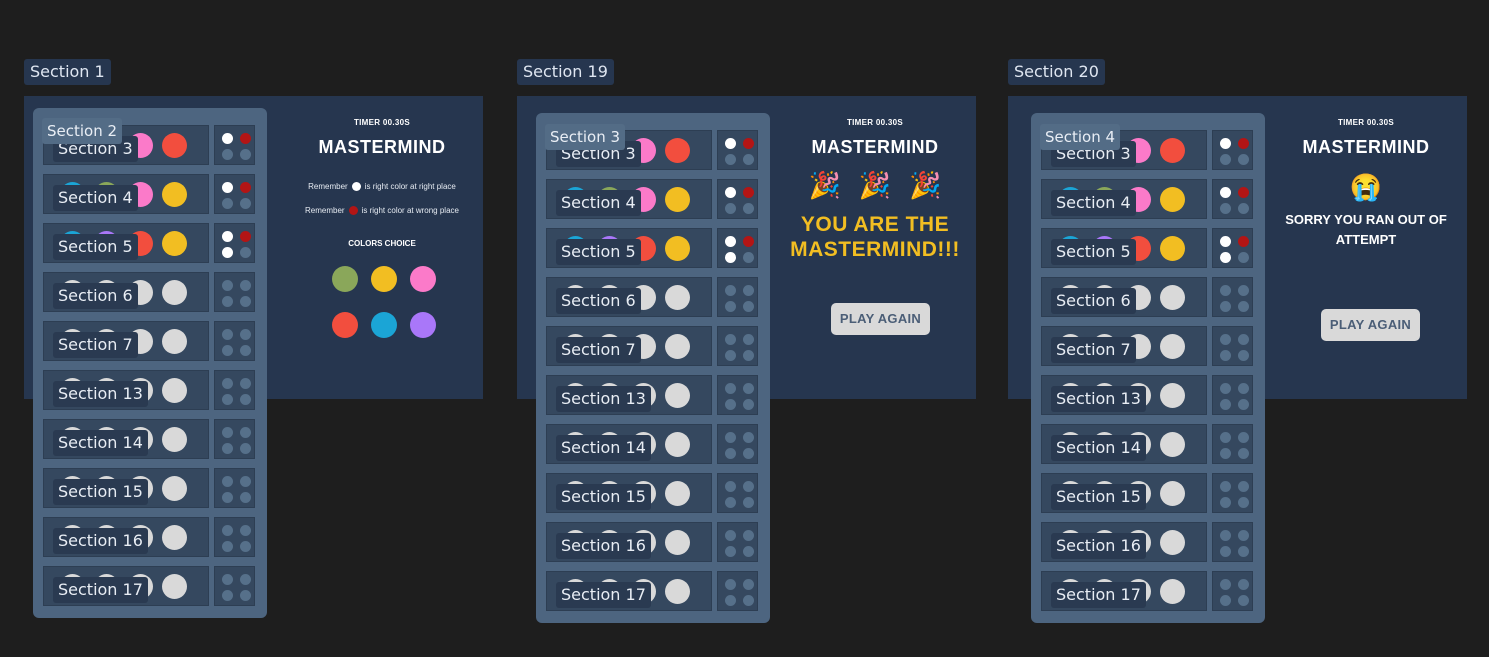 The width and height of the screenshot is (1489, 657). Describe the element at coordinates (384, 279) in the screenshot. I see `color-choice-yellow` at that location.